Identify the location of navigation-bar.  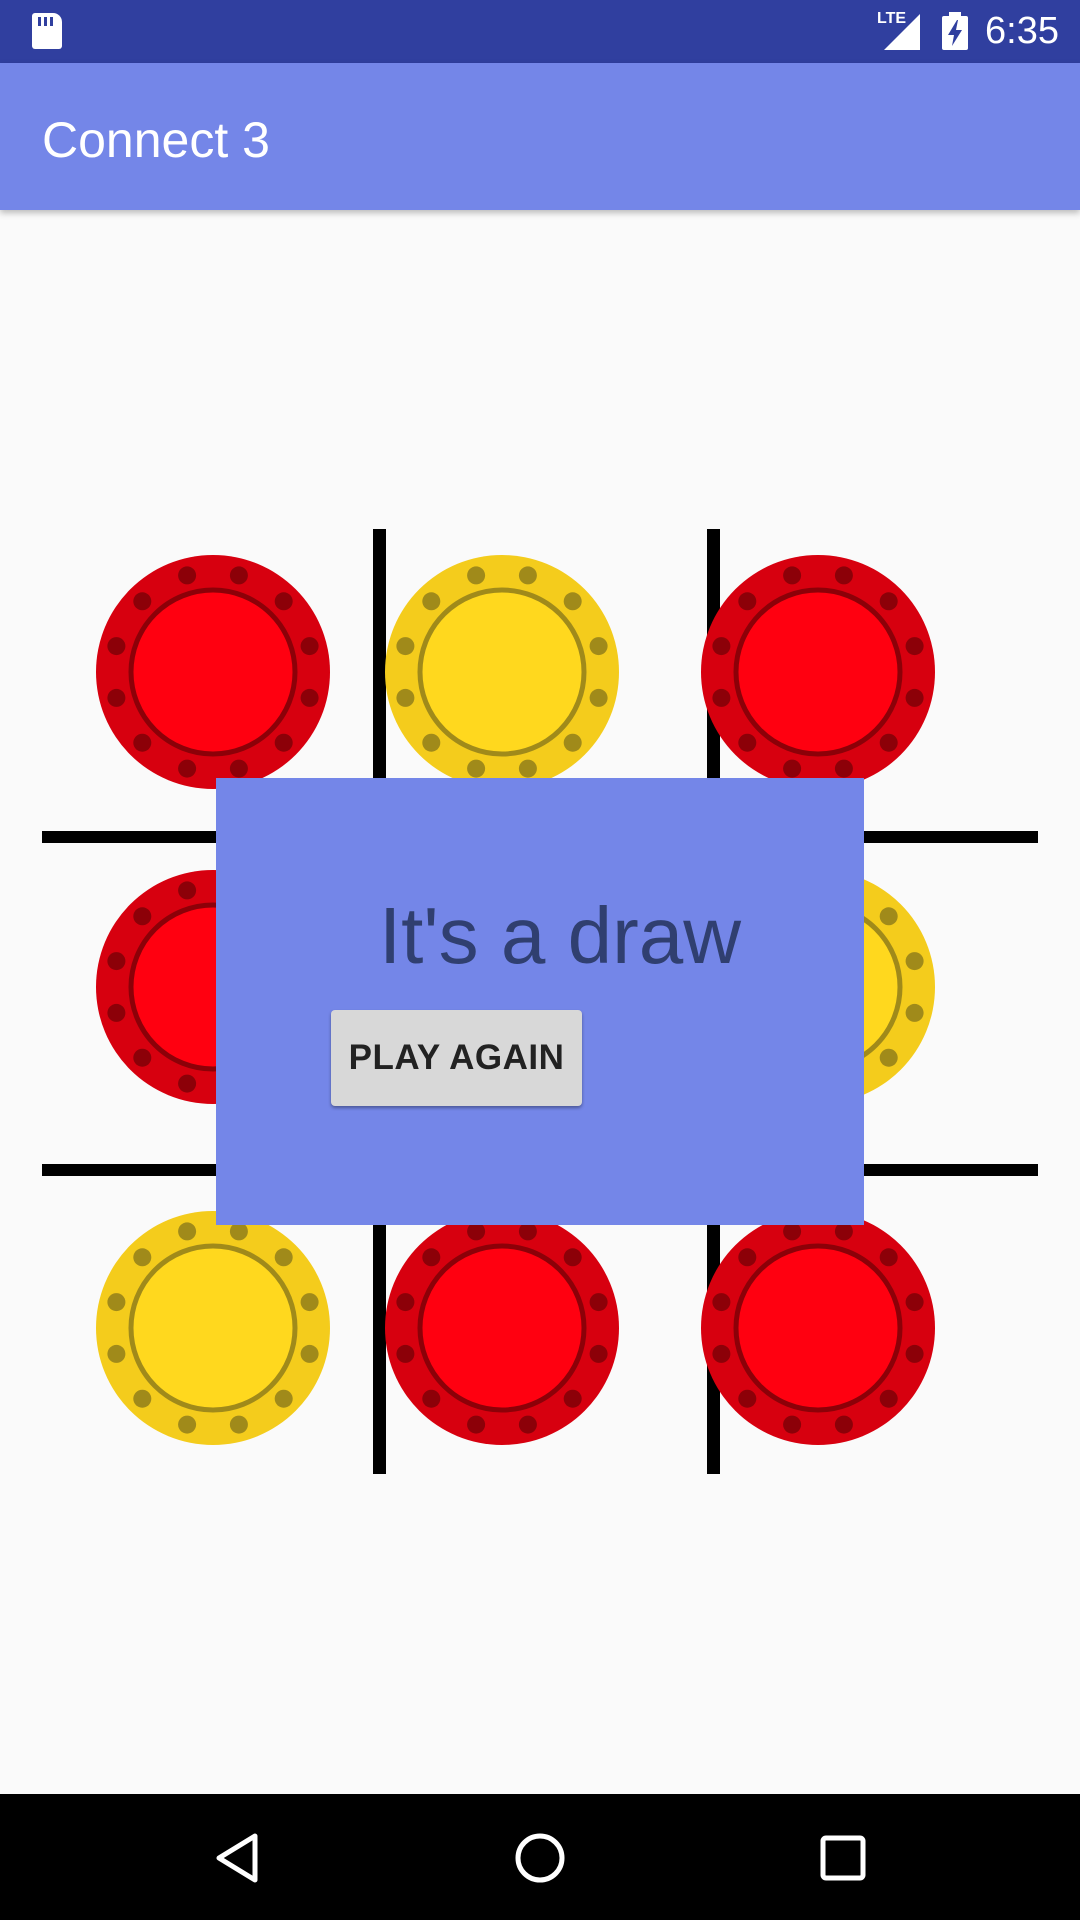
(540, 1857).